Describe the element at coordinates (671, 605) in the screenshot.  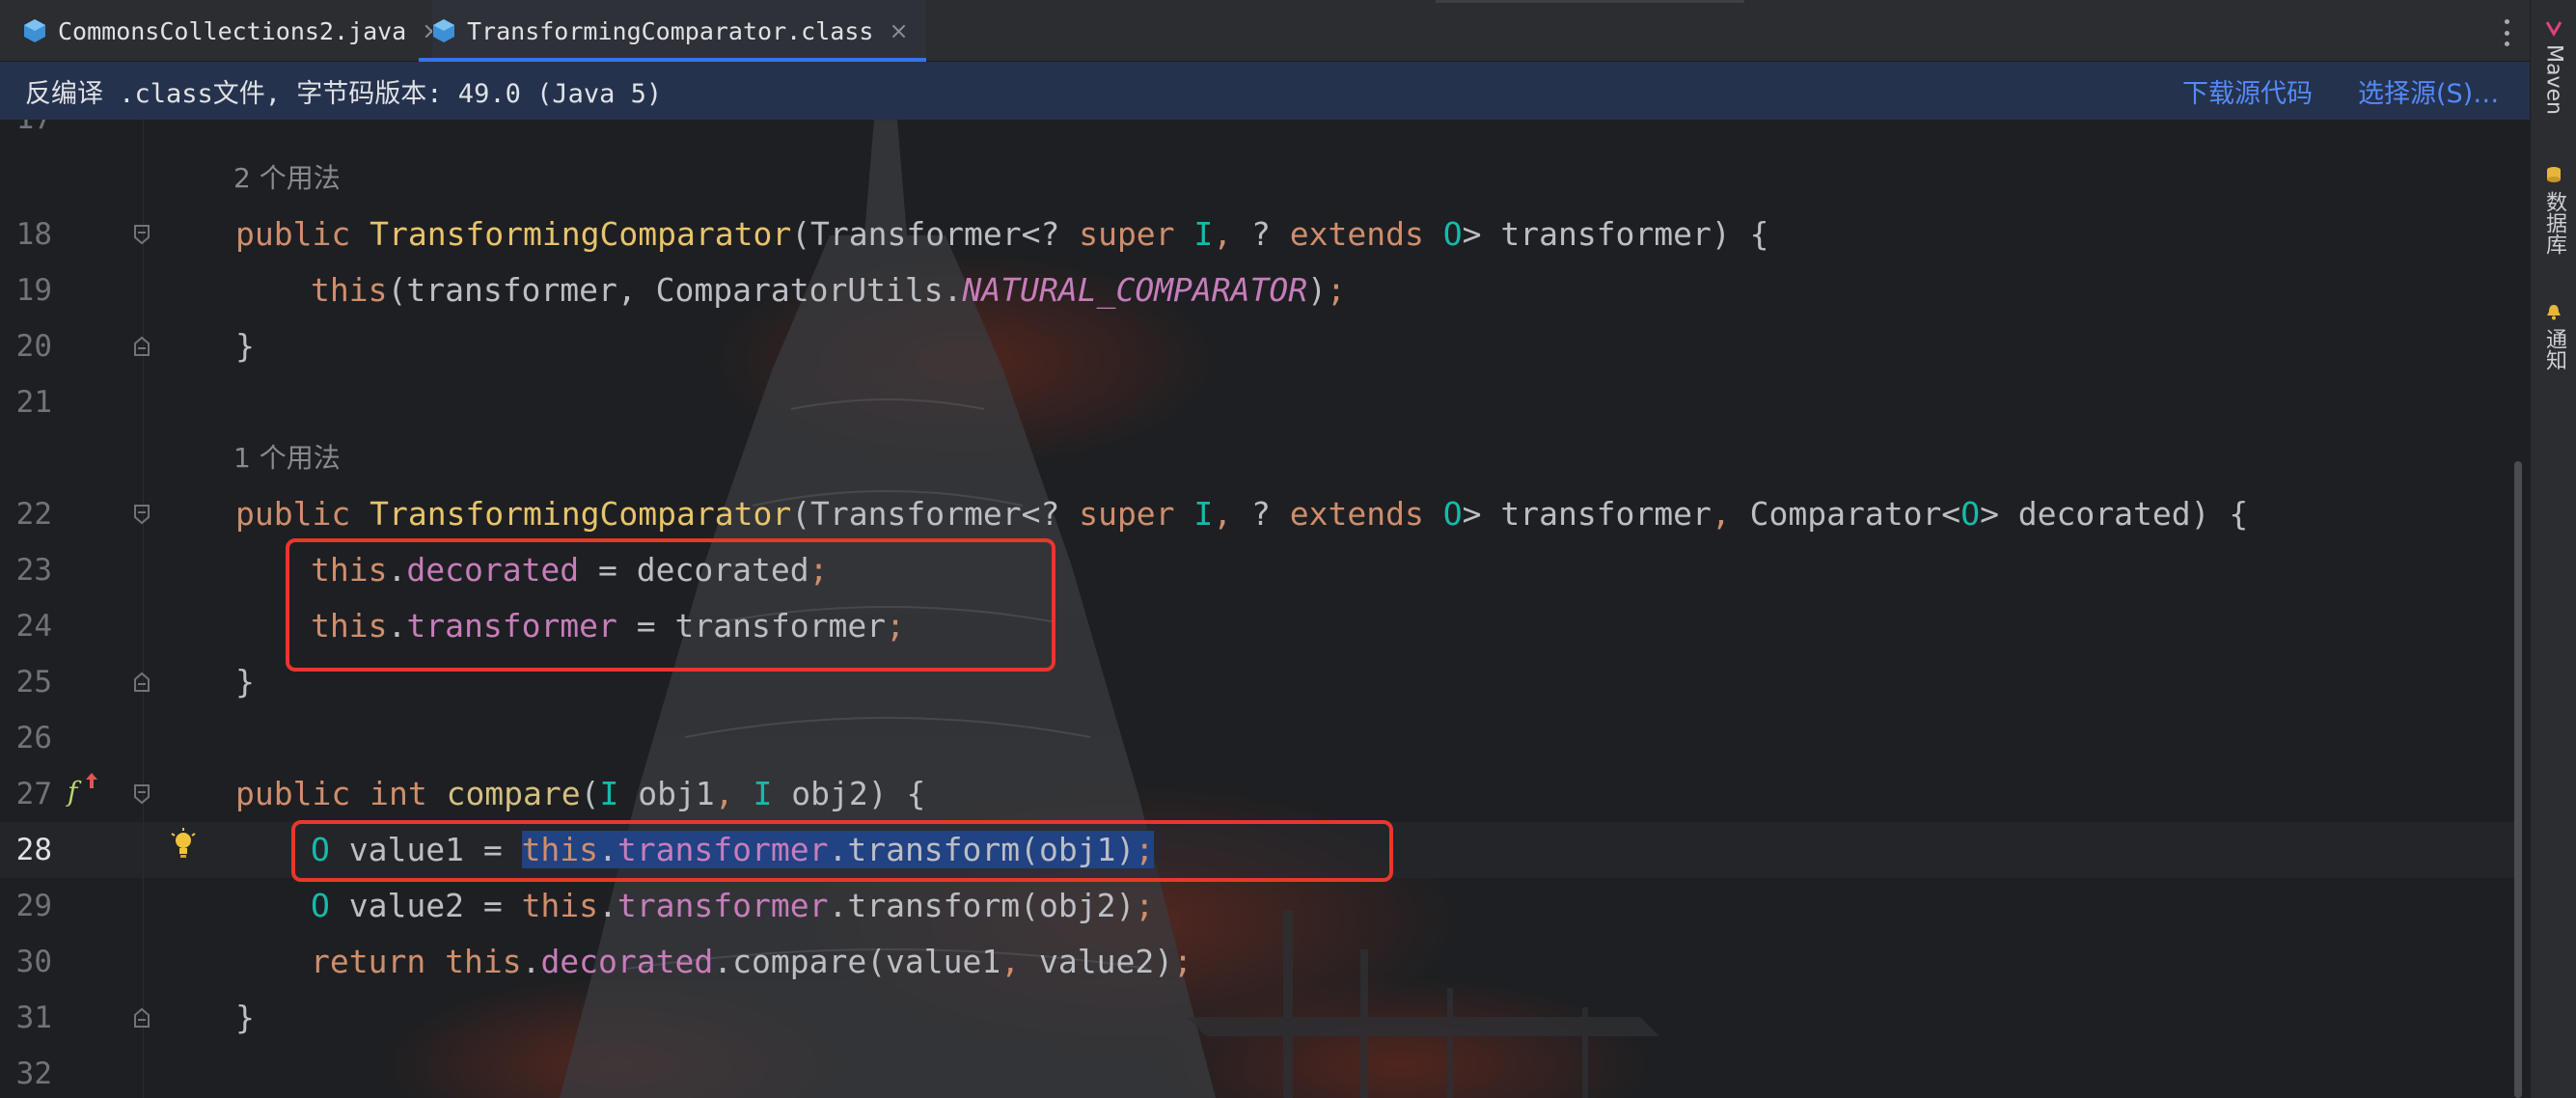
I see `highlight-box-constructor-assignments` at that location.